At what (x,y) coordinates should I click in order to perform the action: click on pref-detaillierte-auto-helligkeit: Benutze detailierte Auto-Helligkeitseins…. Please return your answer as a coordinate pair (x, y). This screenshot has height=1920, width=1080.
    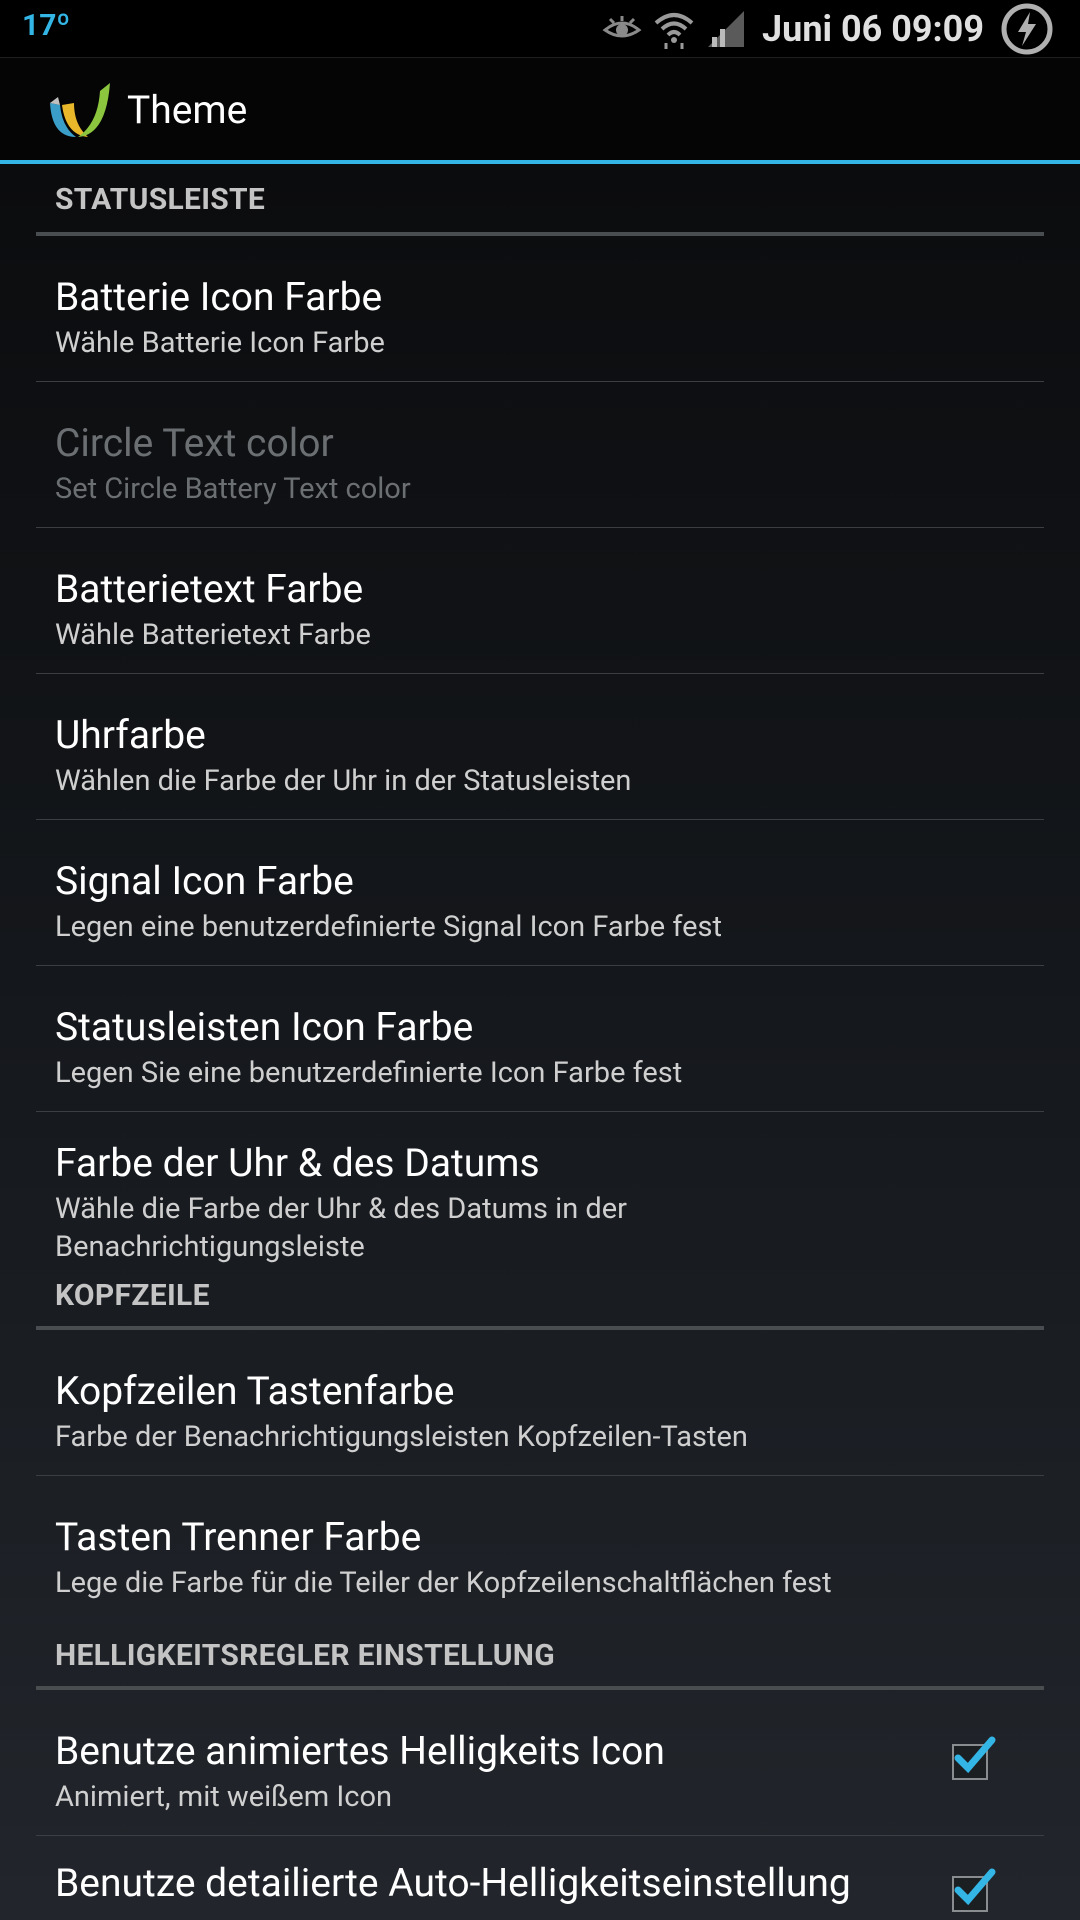
    Looking at the image, I should click on (540, 1878).